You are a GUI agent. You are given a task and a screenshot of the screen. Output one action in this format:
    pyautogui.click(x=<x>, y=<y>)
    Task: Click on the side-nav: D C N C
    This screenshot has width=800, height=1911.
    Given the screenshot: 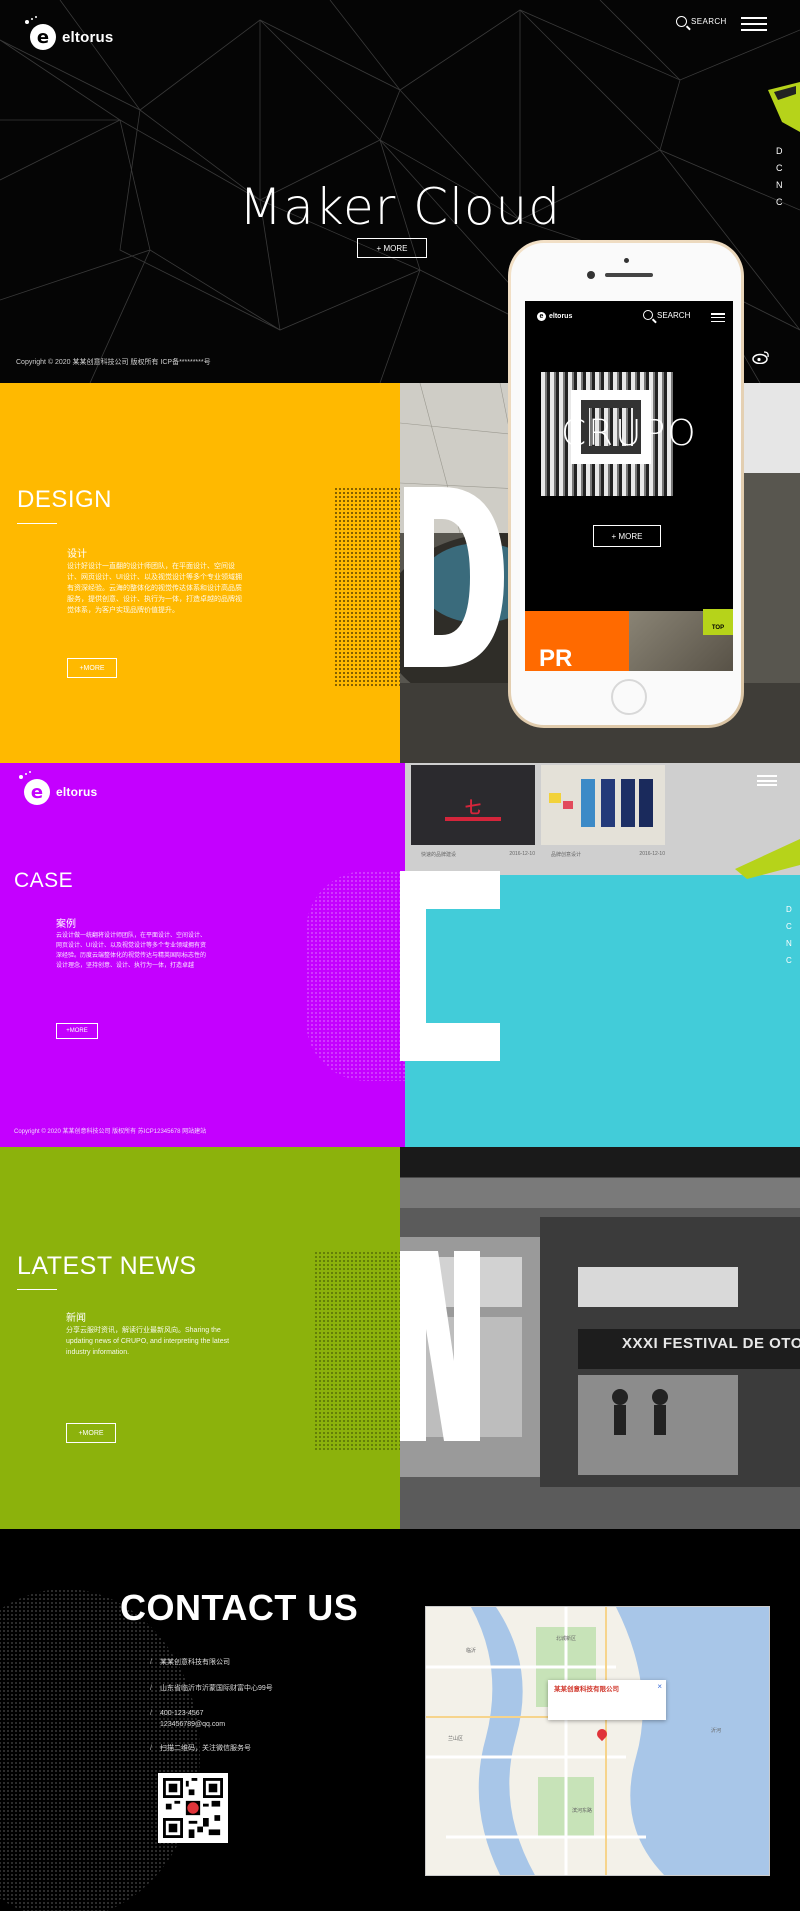 What is the action you would take?
    pyautogui.click(x=780, y=176)
    